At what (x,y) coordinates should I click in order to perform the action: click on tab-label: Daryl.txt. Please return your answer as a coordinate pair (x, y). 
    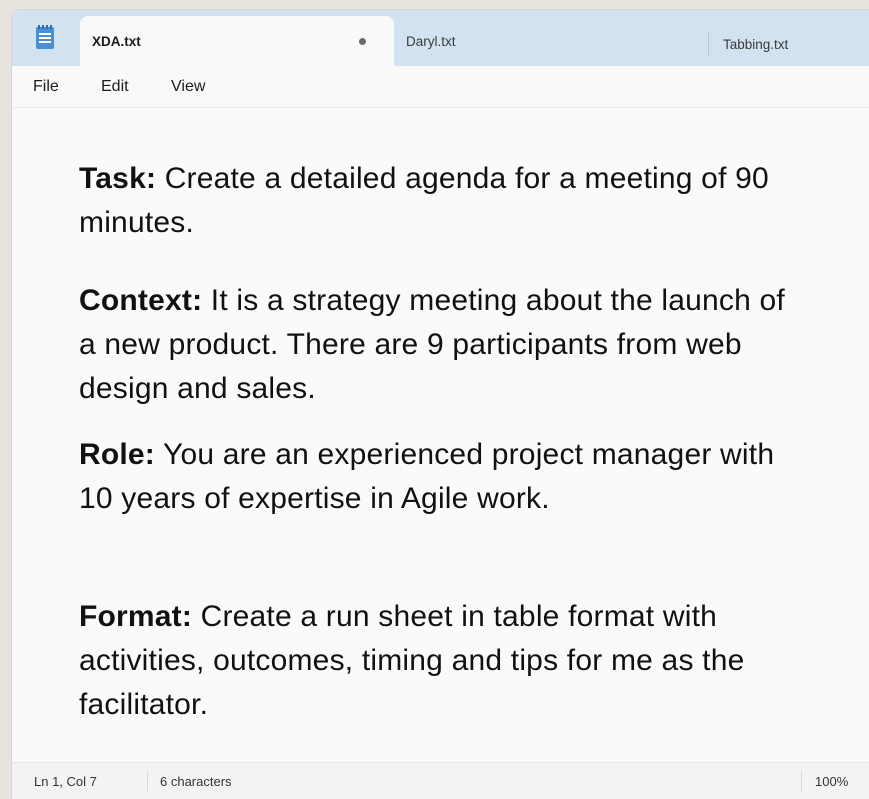
    Looking at the image, I should click on (431, 41).